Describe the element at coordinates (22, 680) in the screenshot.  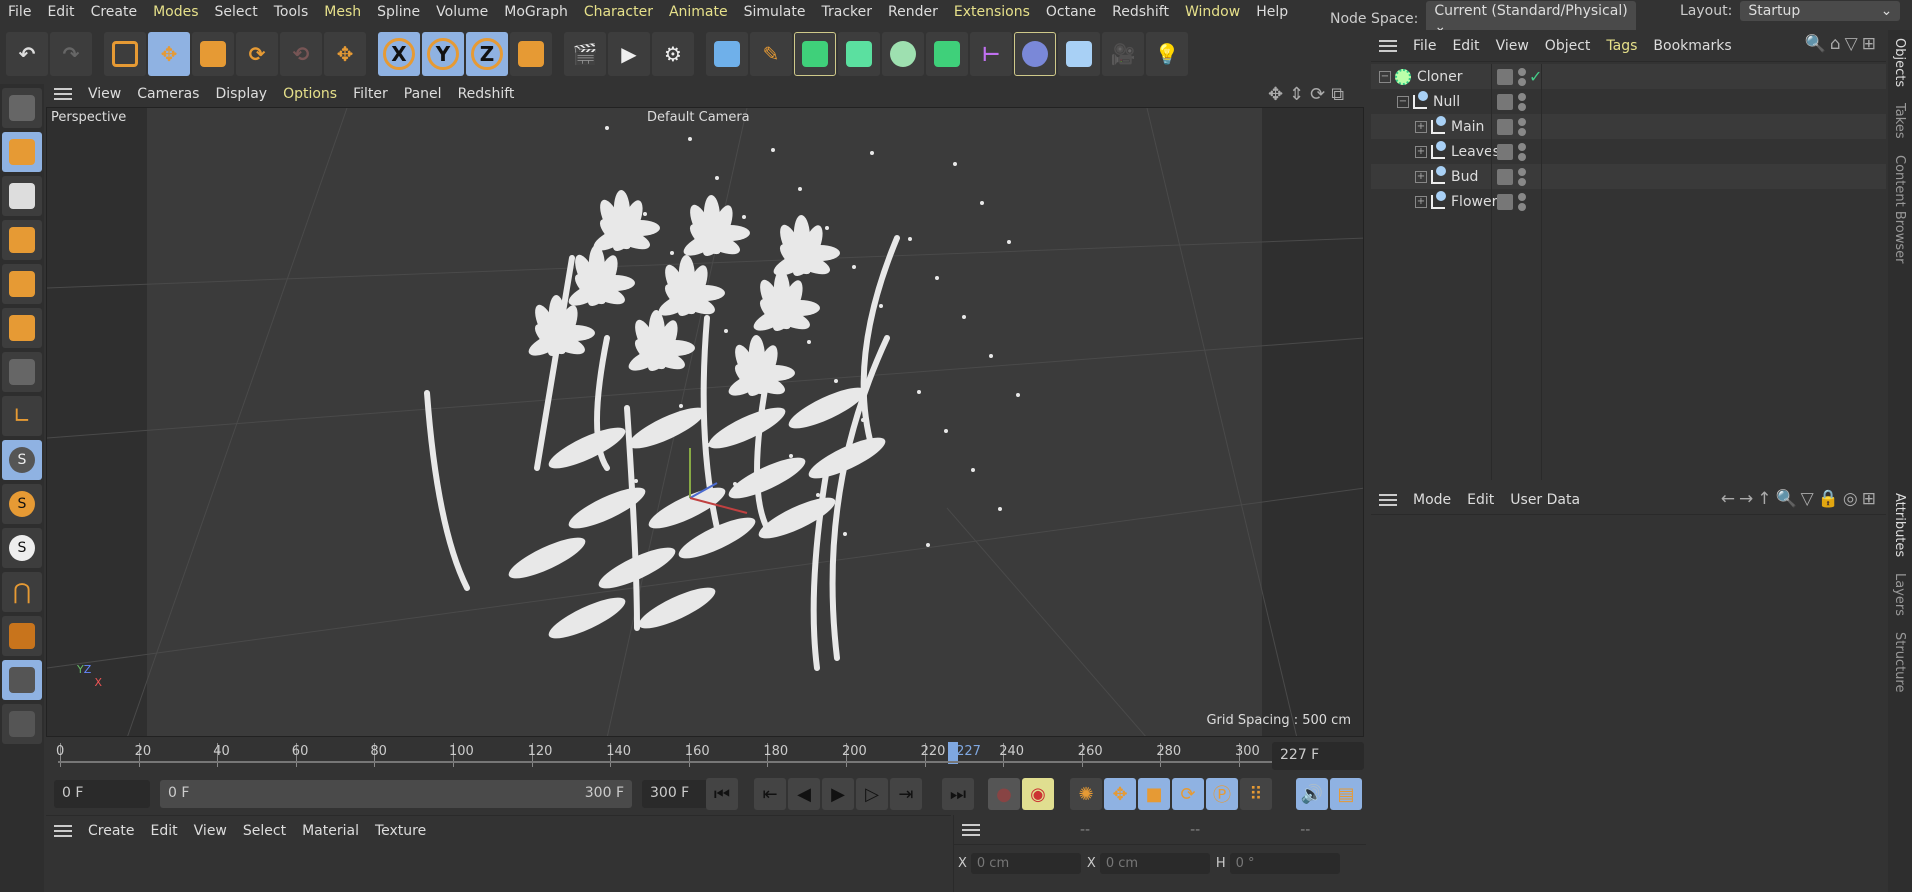
I see `lock-workplane-button` at that location.